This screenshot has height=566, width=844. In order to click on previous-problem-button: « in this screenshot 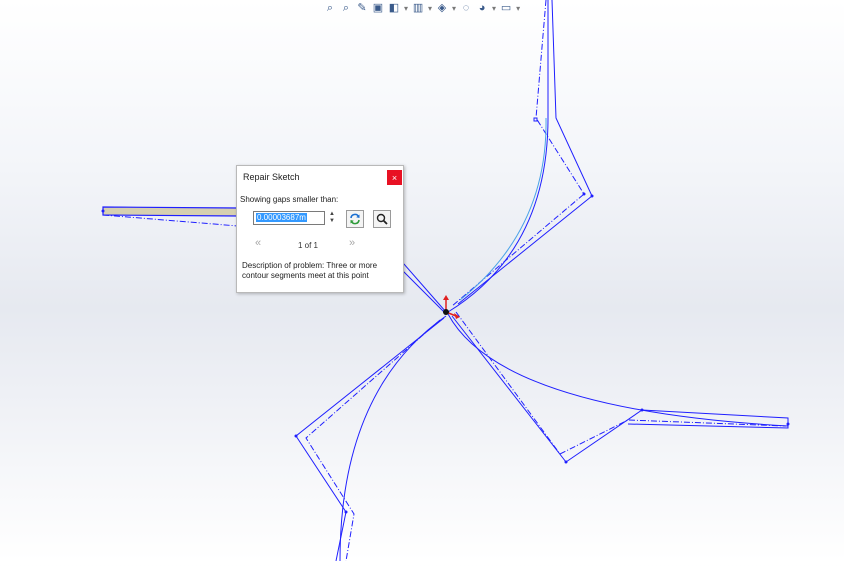, I will do `click(258, 243)`.